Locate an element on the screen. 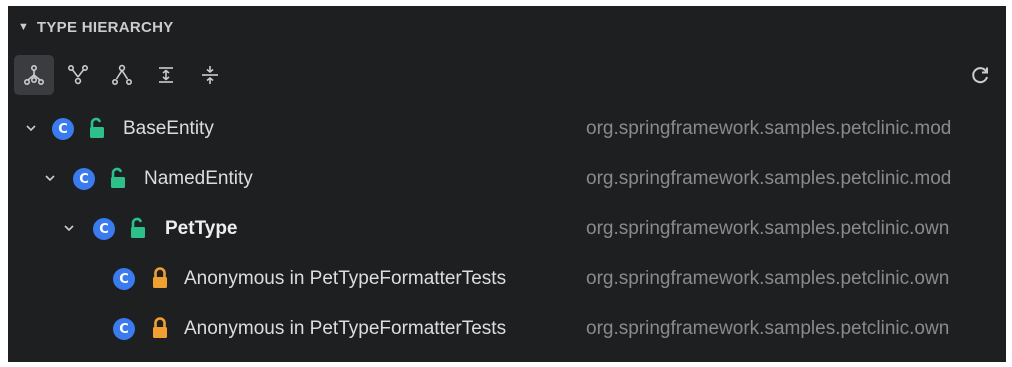 This screenshot has width=1012, height=367. refresh-icon is located at coordinates (980, 75).